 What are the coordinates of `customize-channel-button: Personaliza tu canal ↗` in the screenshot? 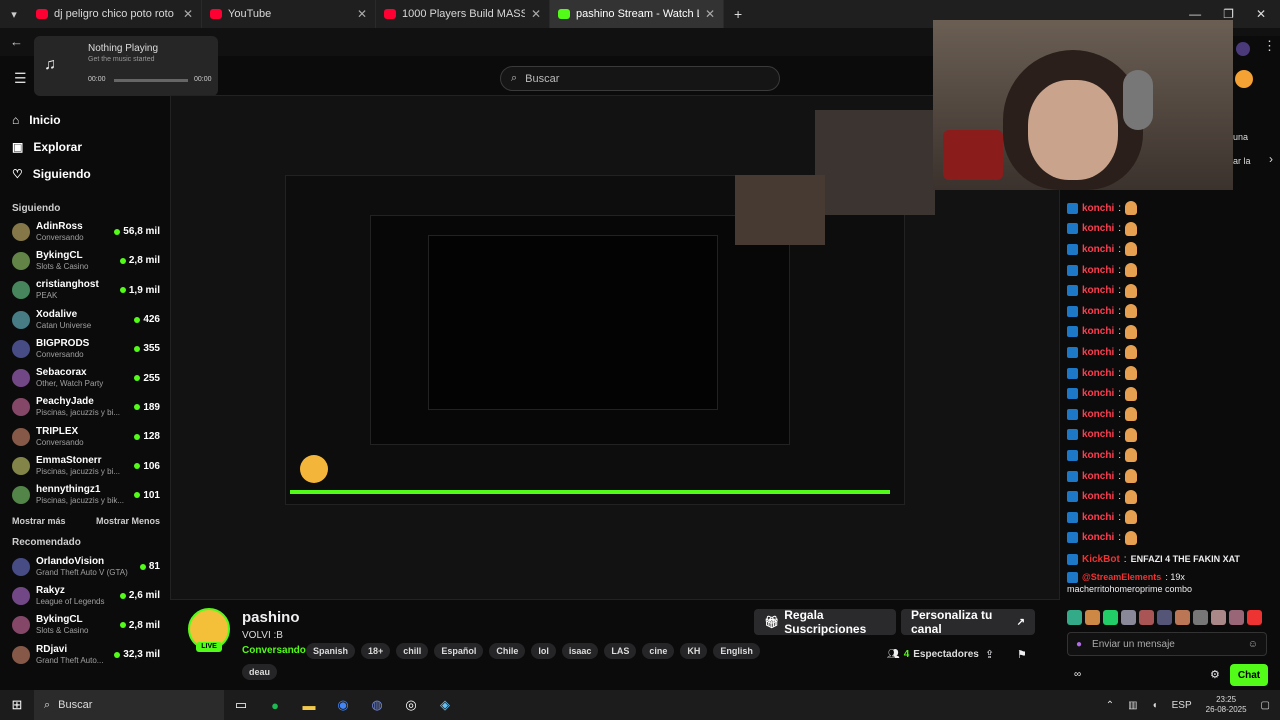 It's located at (968, 622).